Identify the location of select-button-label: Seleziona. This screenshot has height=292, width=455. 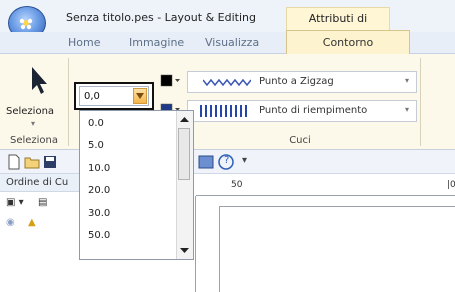
(30, 111).